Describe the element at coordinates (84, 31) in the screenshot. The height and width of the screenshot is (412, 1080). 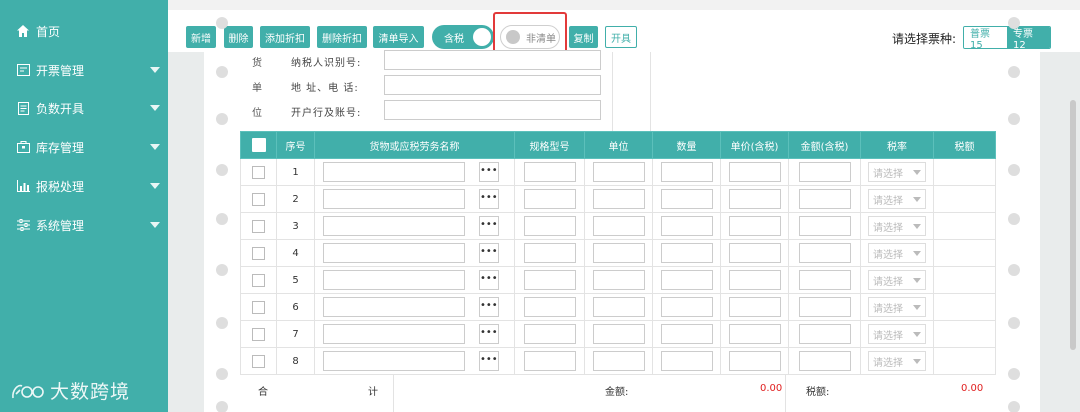
I see `sidebar-item-home: 首页` at that location.